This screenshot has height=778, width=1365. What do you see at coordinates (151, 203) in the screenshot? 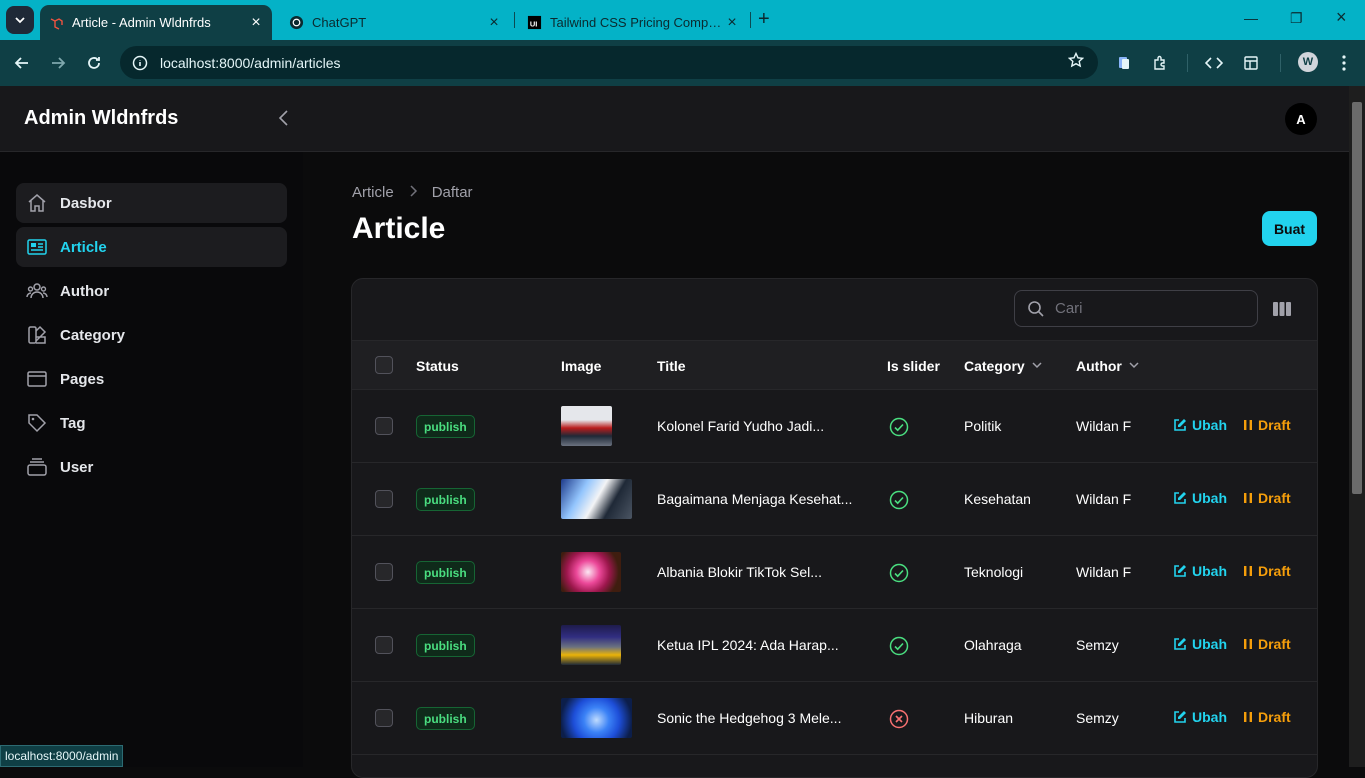
I see `sidebar-item-dasbor: Dasbor` at bounding box center [151, 203].